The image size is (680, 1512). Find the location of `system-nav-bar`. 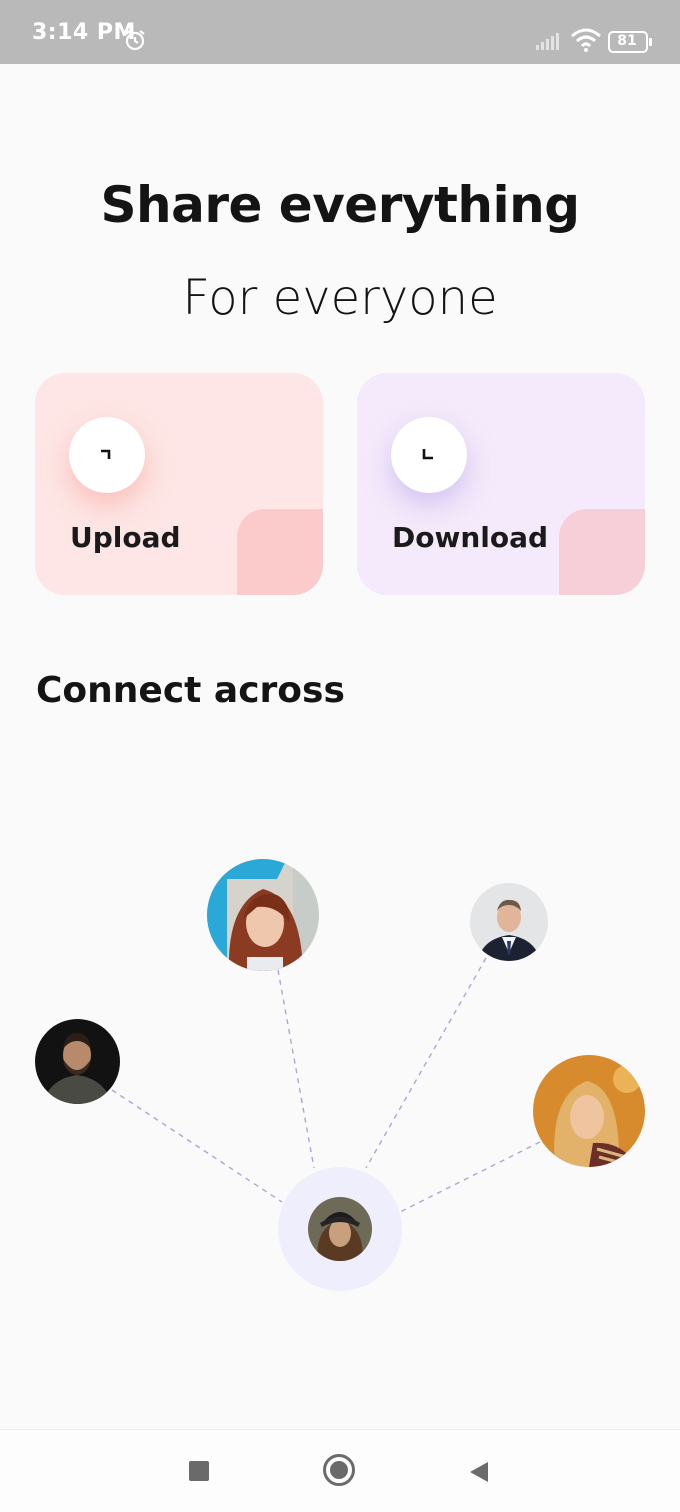

system-nav-bar is located at coordinates (340, 1470).